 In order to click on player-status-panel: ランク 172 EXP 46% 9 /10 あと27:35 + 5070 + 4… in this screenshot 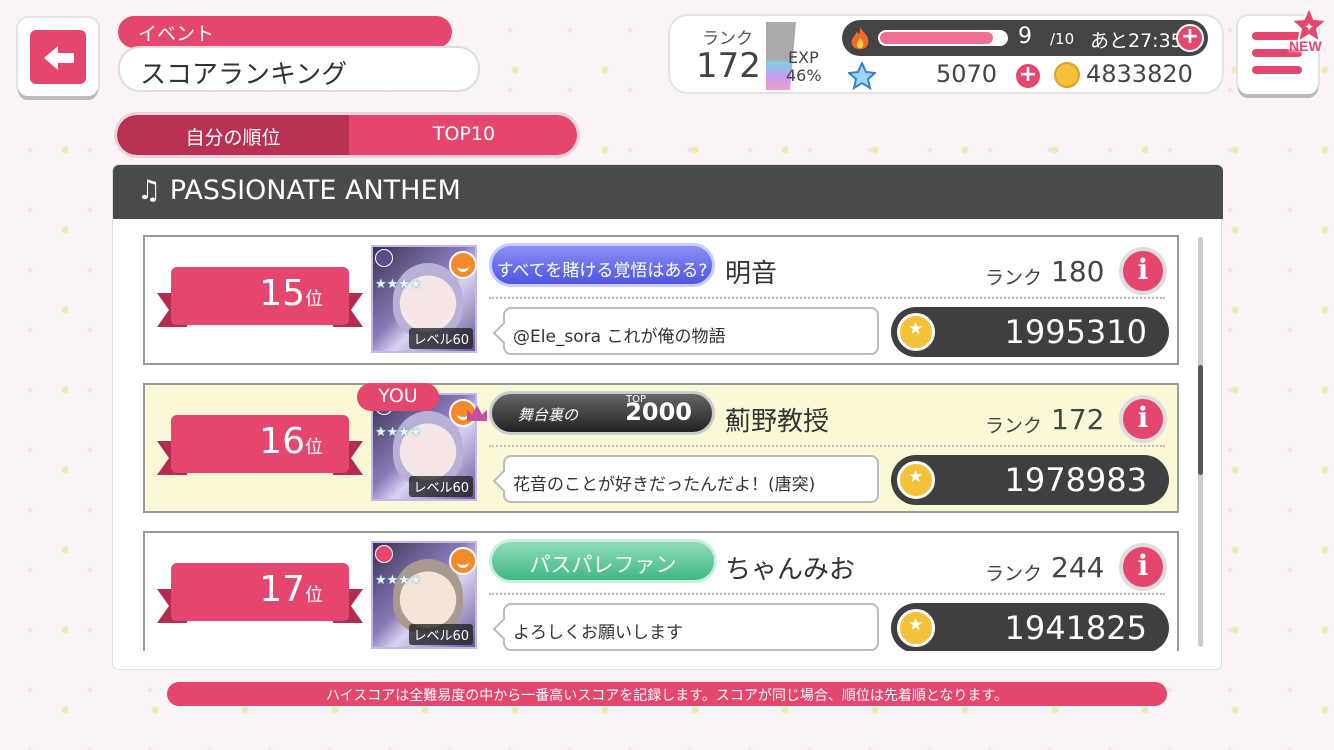, I will do `click(946, 54)`.